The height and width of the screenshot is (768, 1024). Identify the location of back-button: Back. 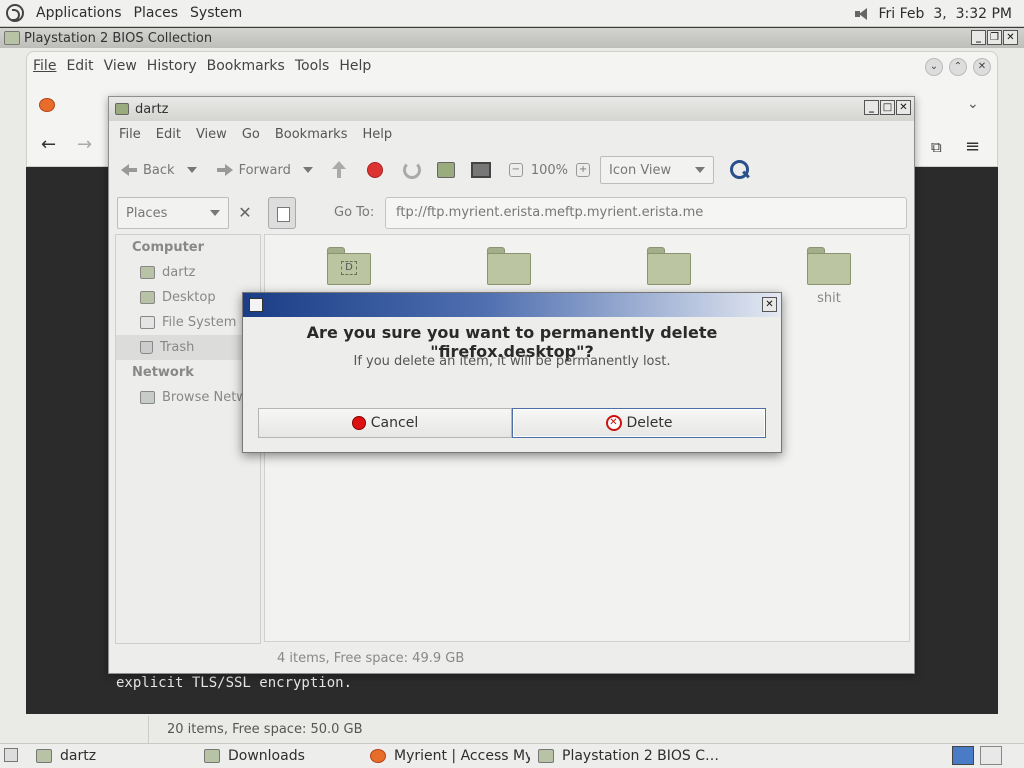
(148, 170).